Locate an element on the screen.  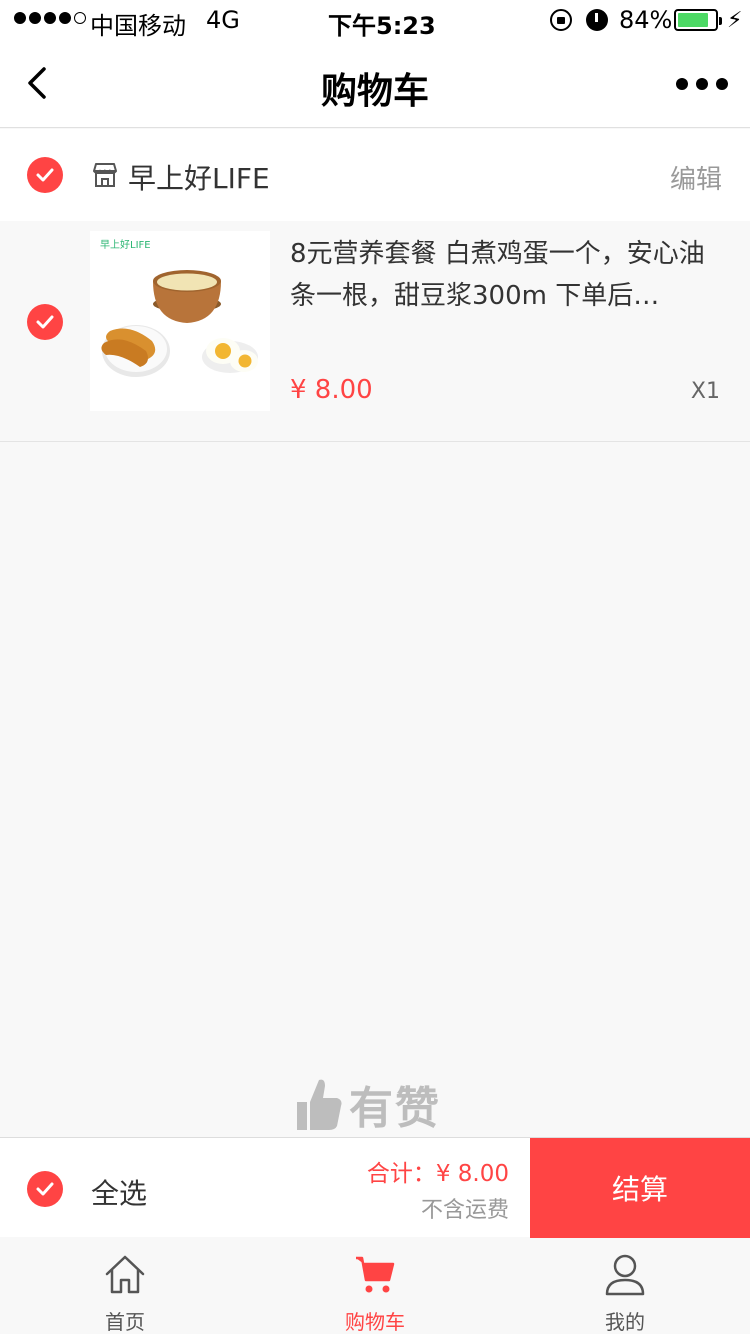
more-dots-icon is located at coordinates (702, 84).